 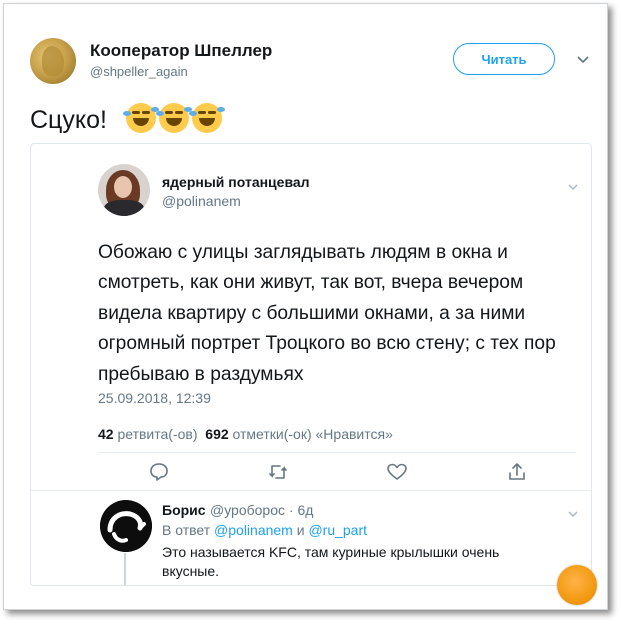 I want to click on author-avatar, so click(x=53, y=61).